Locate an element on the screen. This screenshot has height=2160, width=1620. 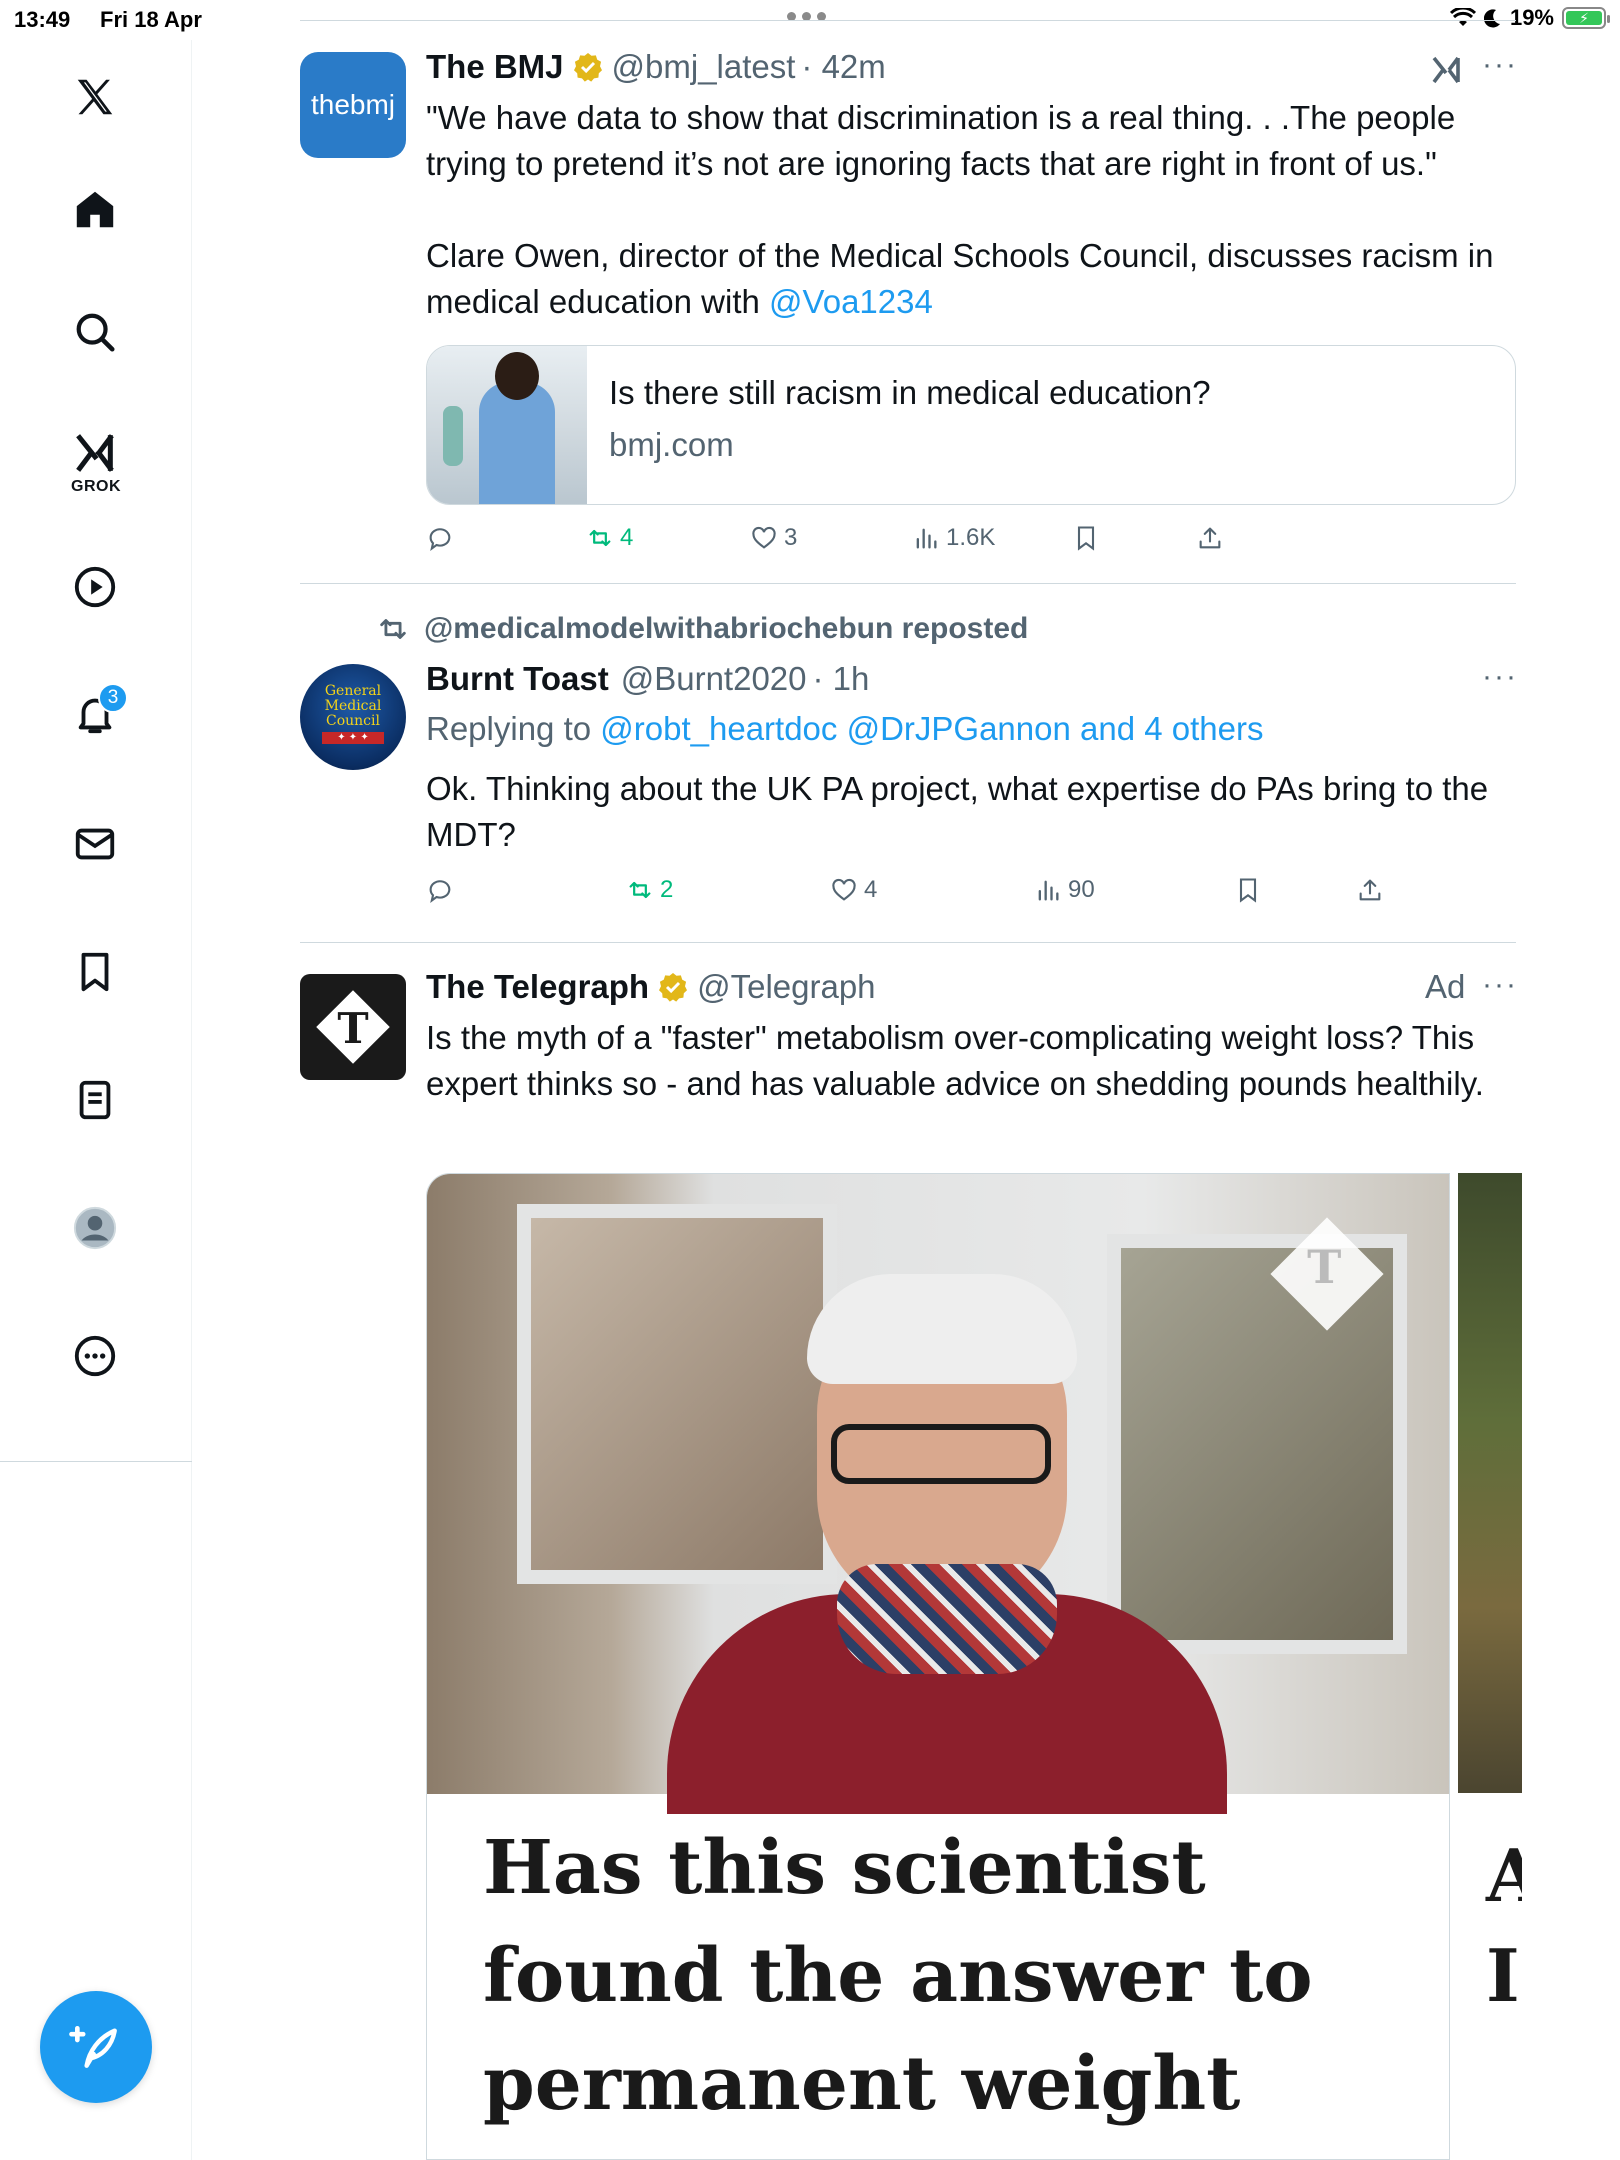
author-handle: @Telegraph is located at coordinates (786, 987).